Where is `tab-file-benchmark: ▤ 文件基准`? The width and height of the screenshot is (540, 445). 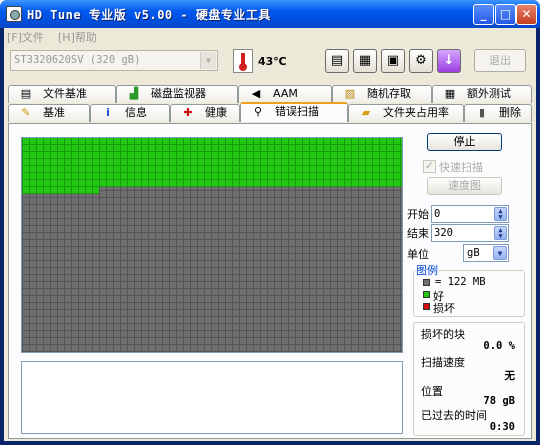 tab-file-benchmark: ▤ 文件基准 is located at coordinates (62, 94).